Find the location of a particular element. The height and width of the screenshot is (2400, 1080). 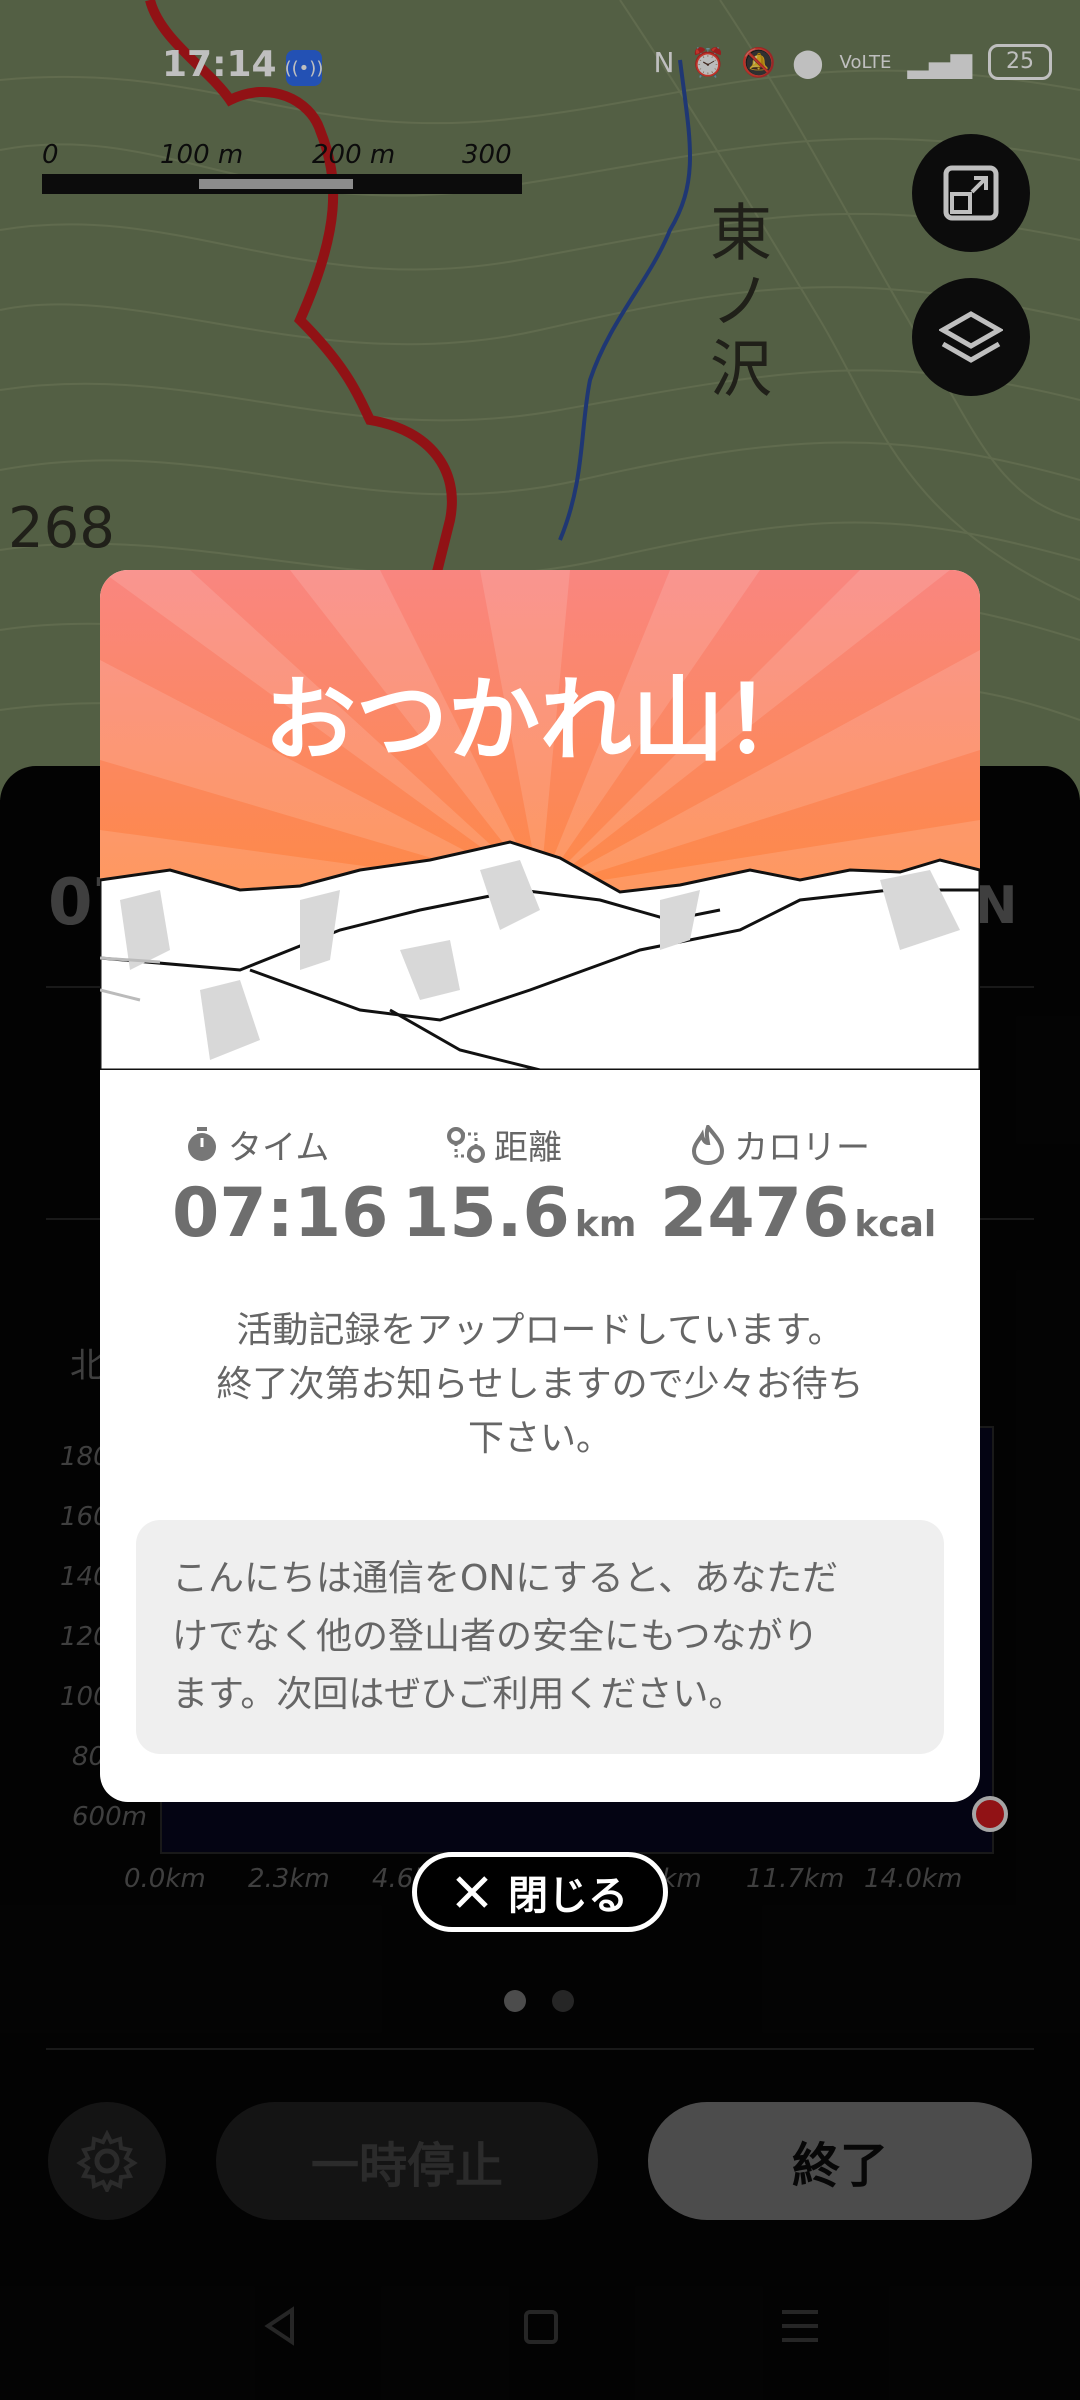

stat-time-label: タイム is located at coordinates (279, 1148).